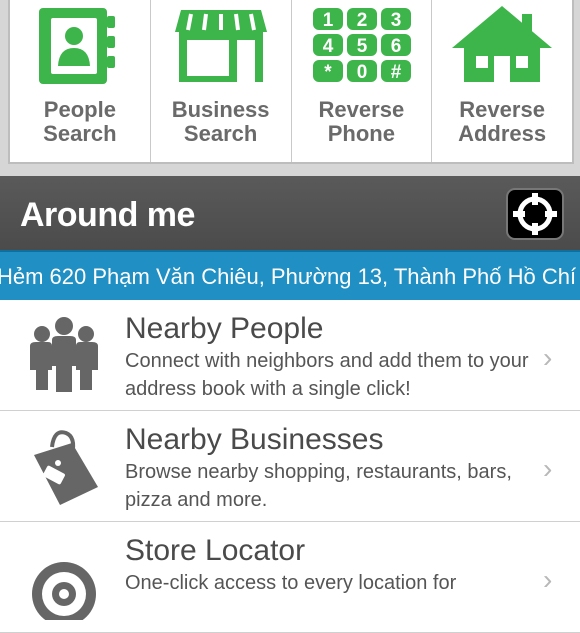 This screenshot has height=633, width=580. What do you see at coordinates (80, 121) in the screenshot?
I see `people-search-label: People Search` at bounding box center [80, 121].